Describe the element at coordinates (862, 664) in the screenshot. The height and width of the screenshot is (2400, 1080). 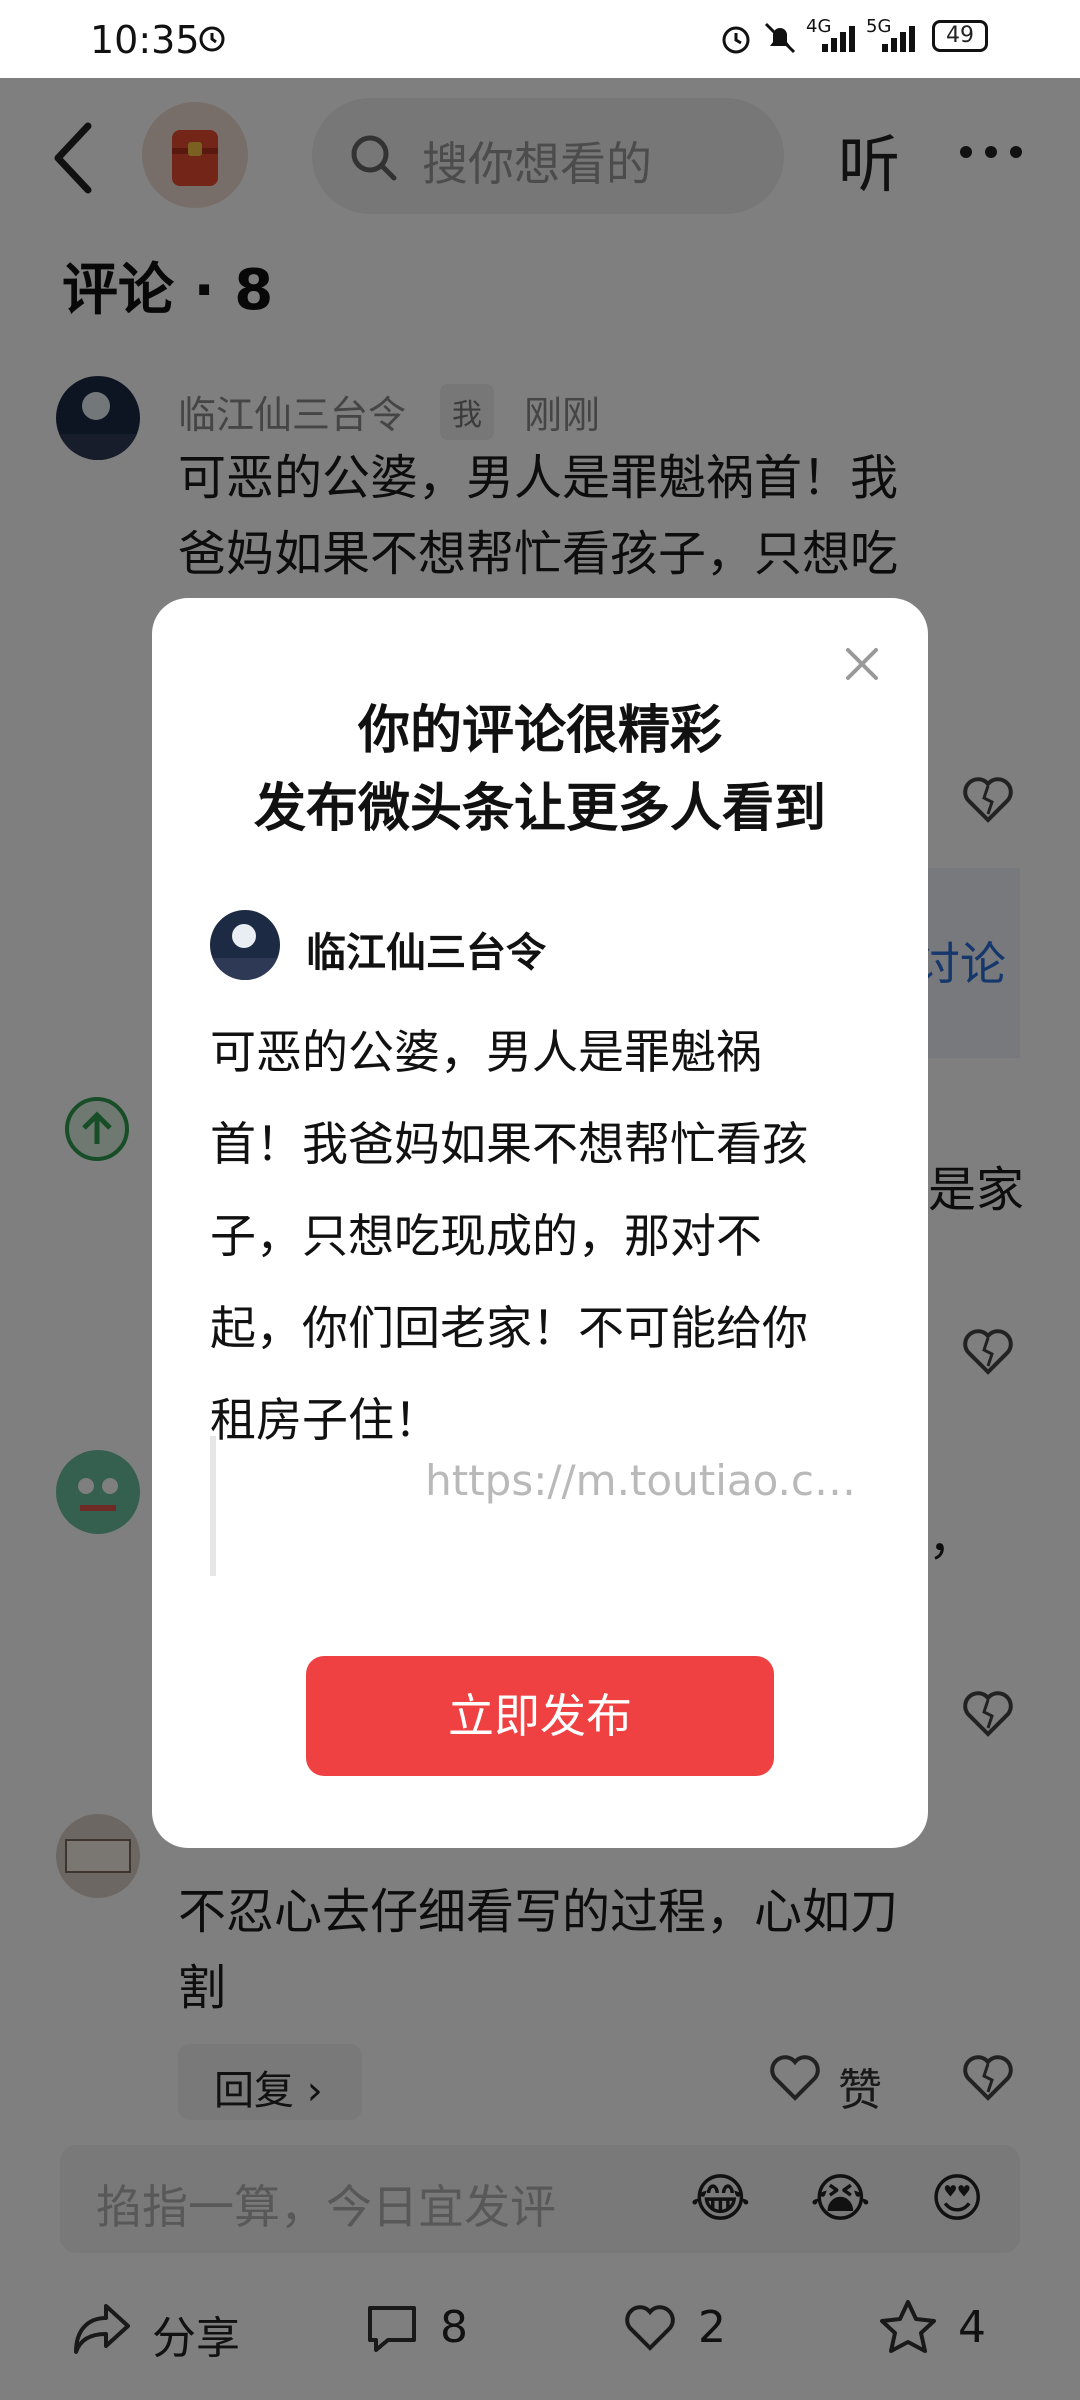
I see `close-icon` at that location.